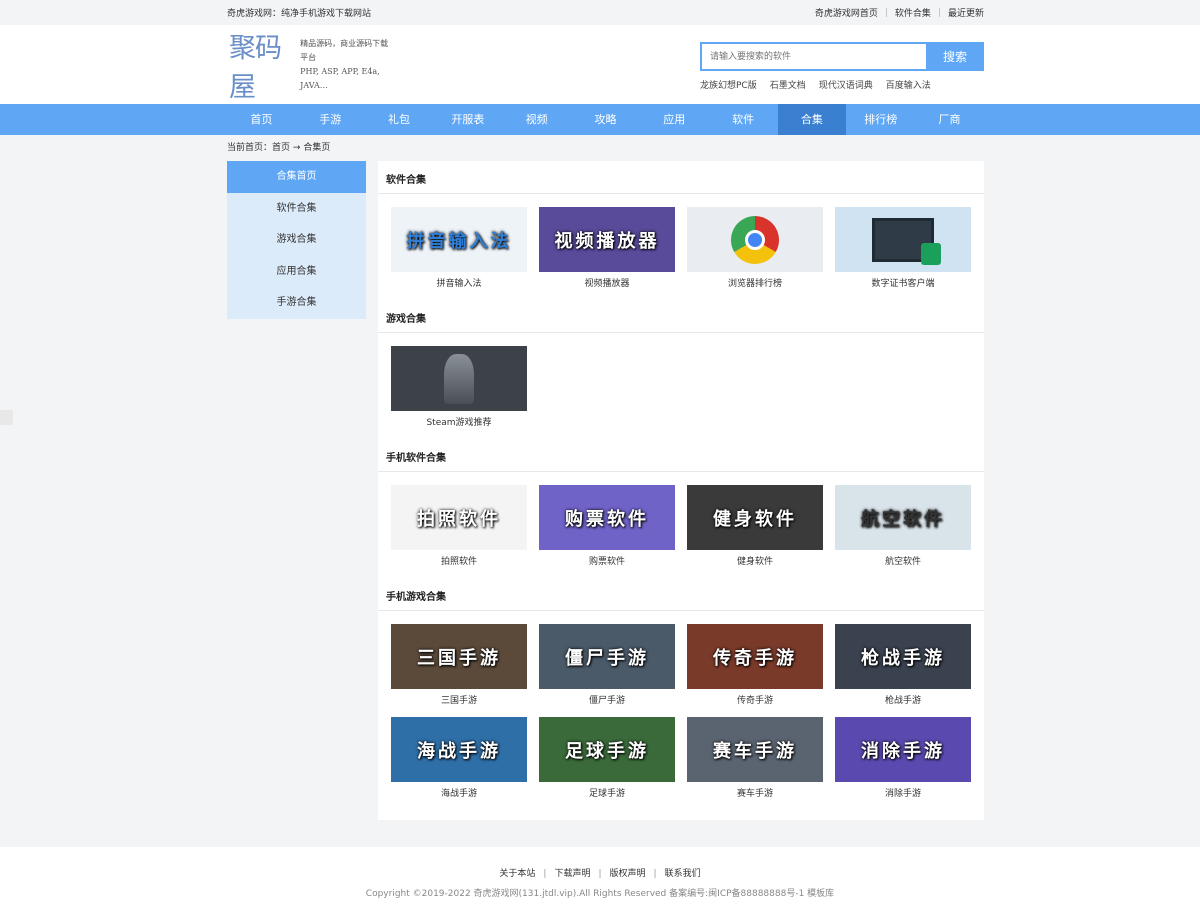 This screenshot has width=1200, height=915. I want to click on collection-caption: 赛车手游, so click(755, 793).